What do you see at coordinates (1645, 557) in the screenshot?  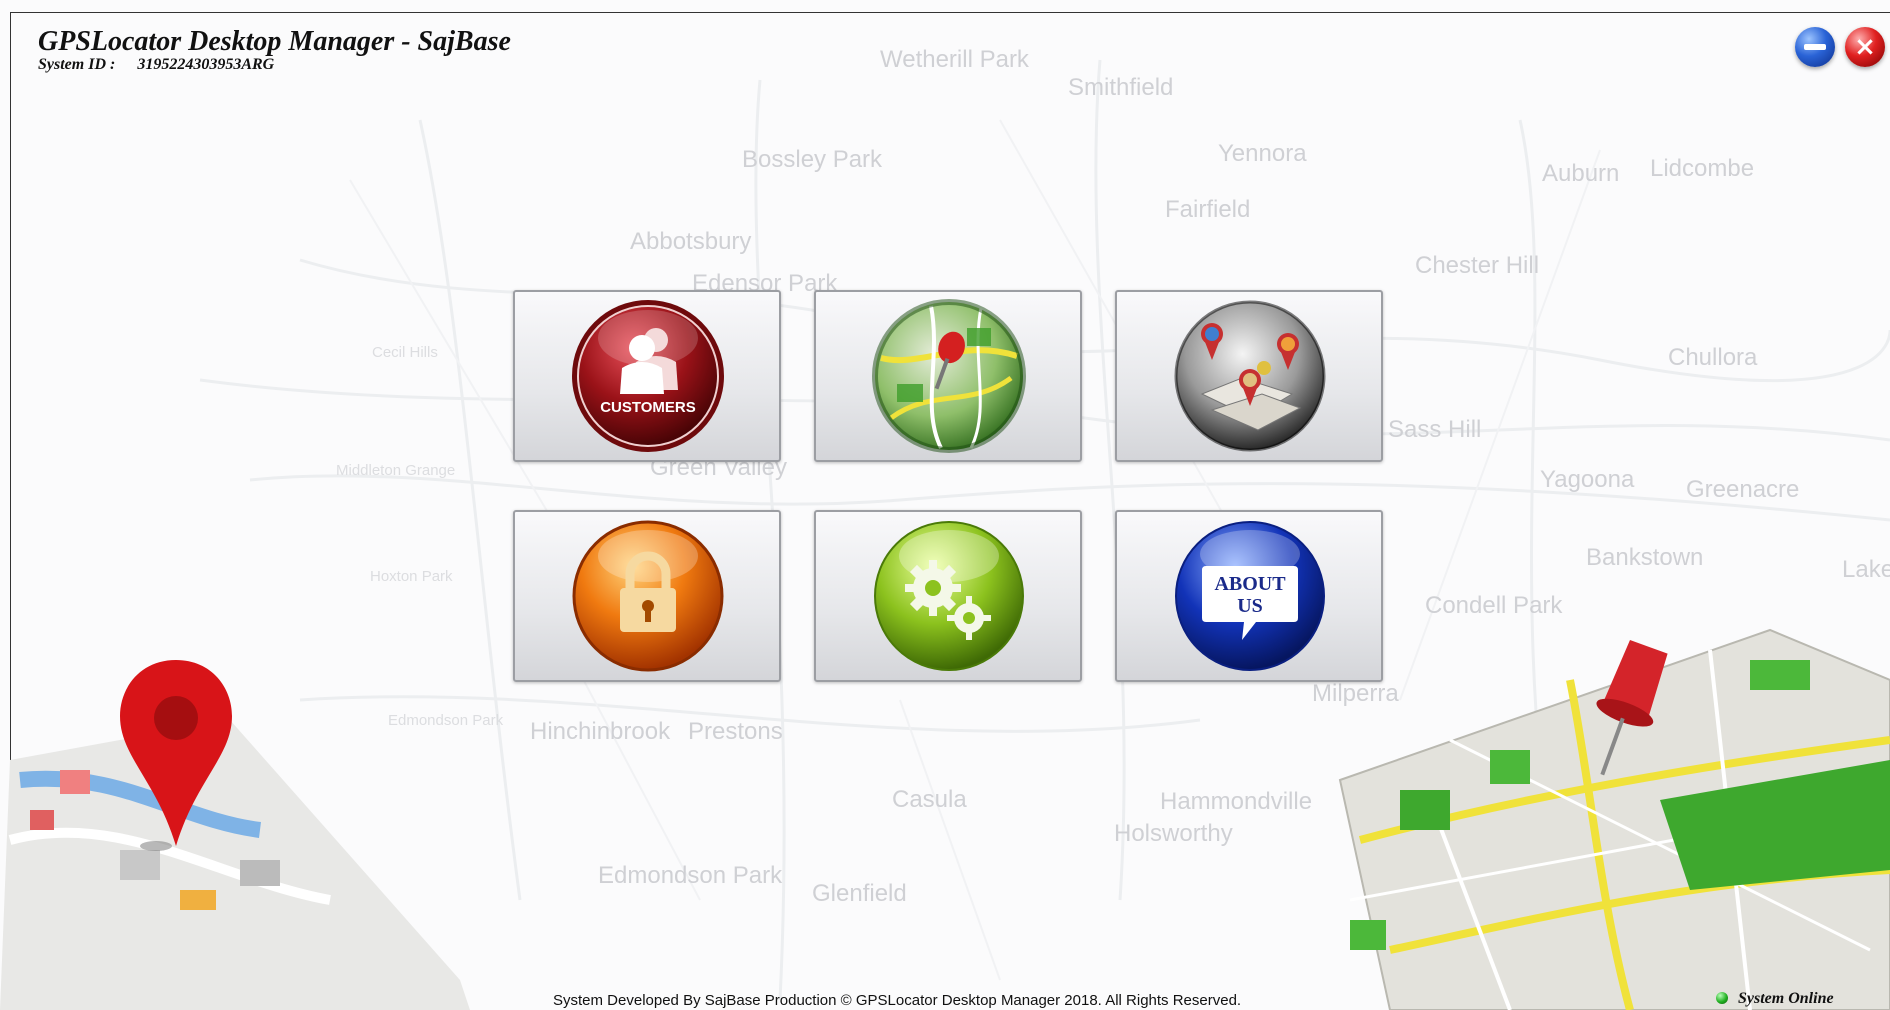 I see `map-label: Bankstown` at bounding box center [1645, 557].